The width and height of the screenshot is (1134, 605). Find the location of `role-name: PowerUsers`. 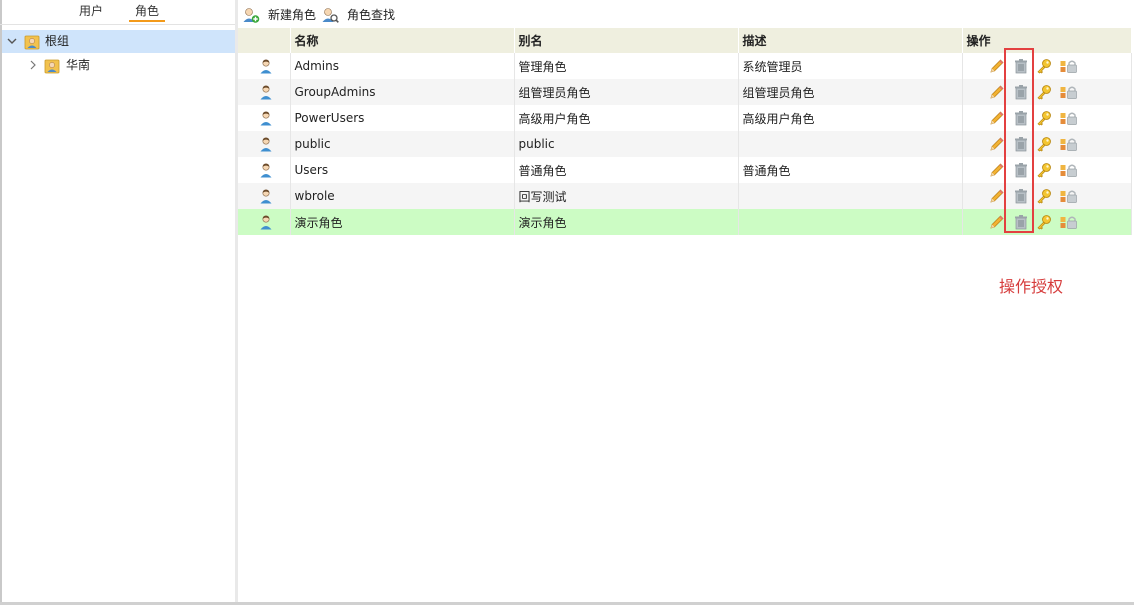

role-name: PowerUsers is located at coordinates (402, 118).